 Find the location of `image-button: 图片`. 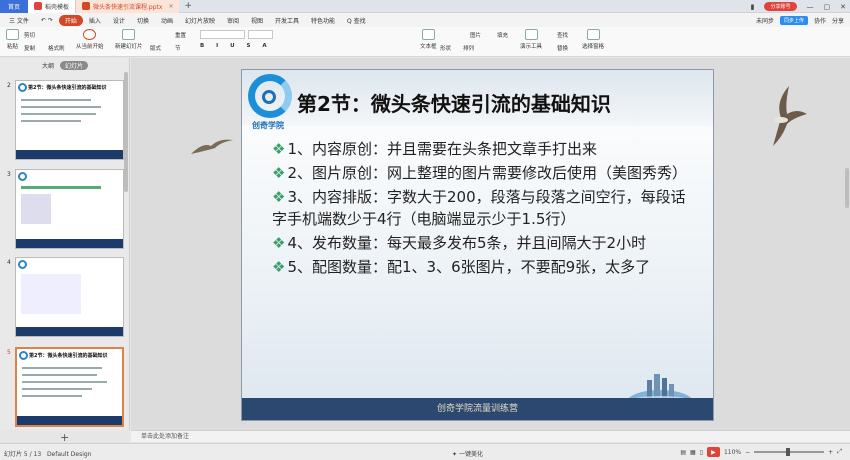

image-button: 图片 is located at coordinates (475, 35).